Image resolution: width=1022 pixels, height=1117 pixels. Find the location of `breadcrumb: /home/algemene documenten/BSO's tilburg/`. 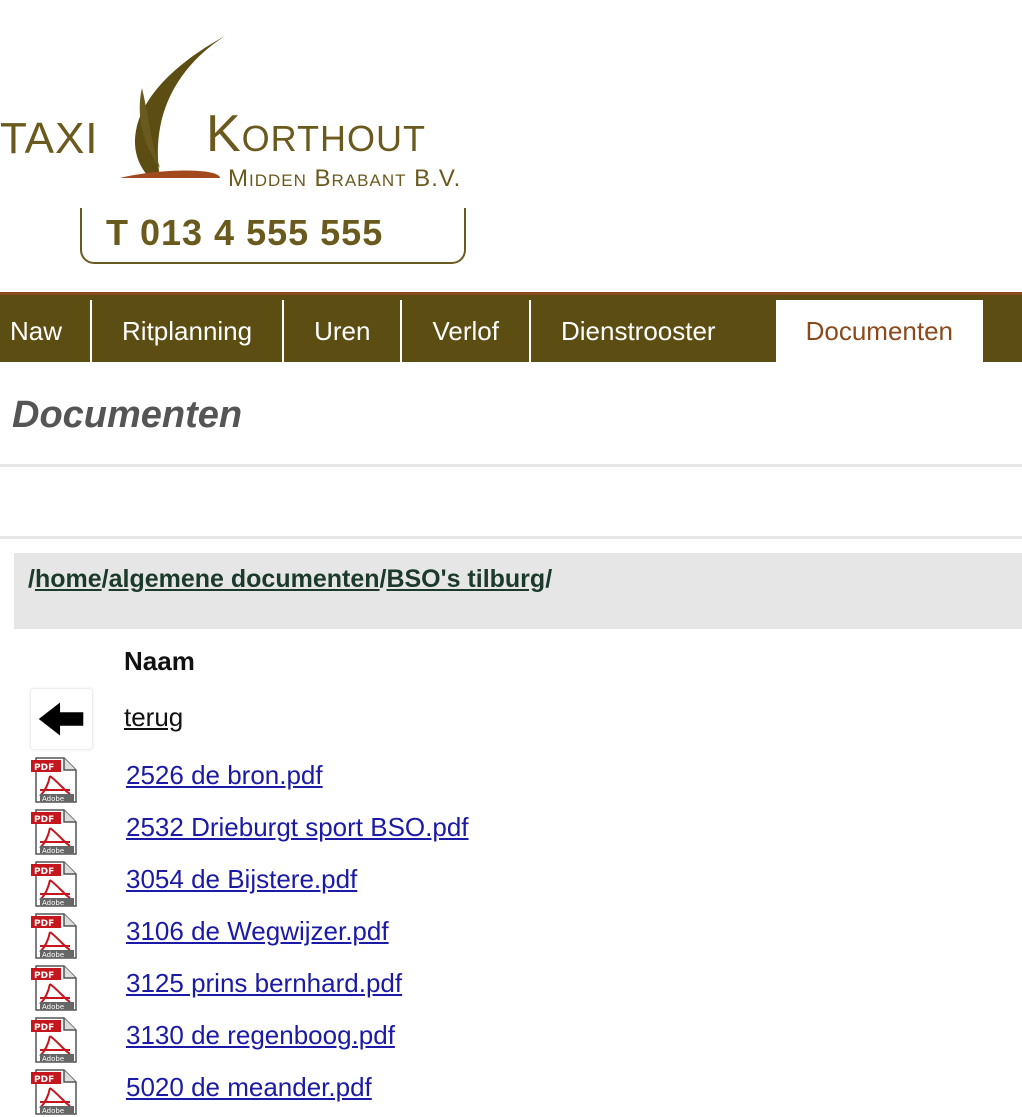

breadcrumb: /home/algemene documenten/BSO's tilburg/ is located at coordinates (518, 591).